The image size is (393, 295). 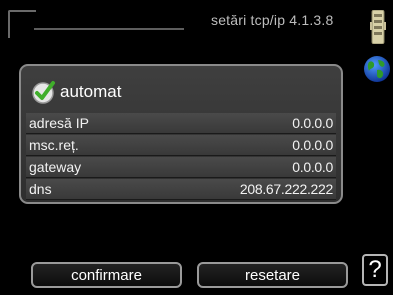 I want to click on row-label: adresă IP, so click(x=59, y=123).